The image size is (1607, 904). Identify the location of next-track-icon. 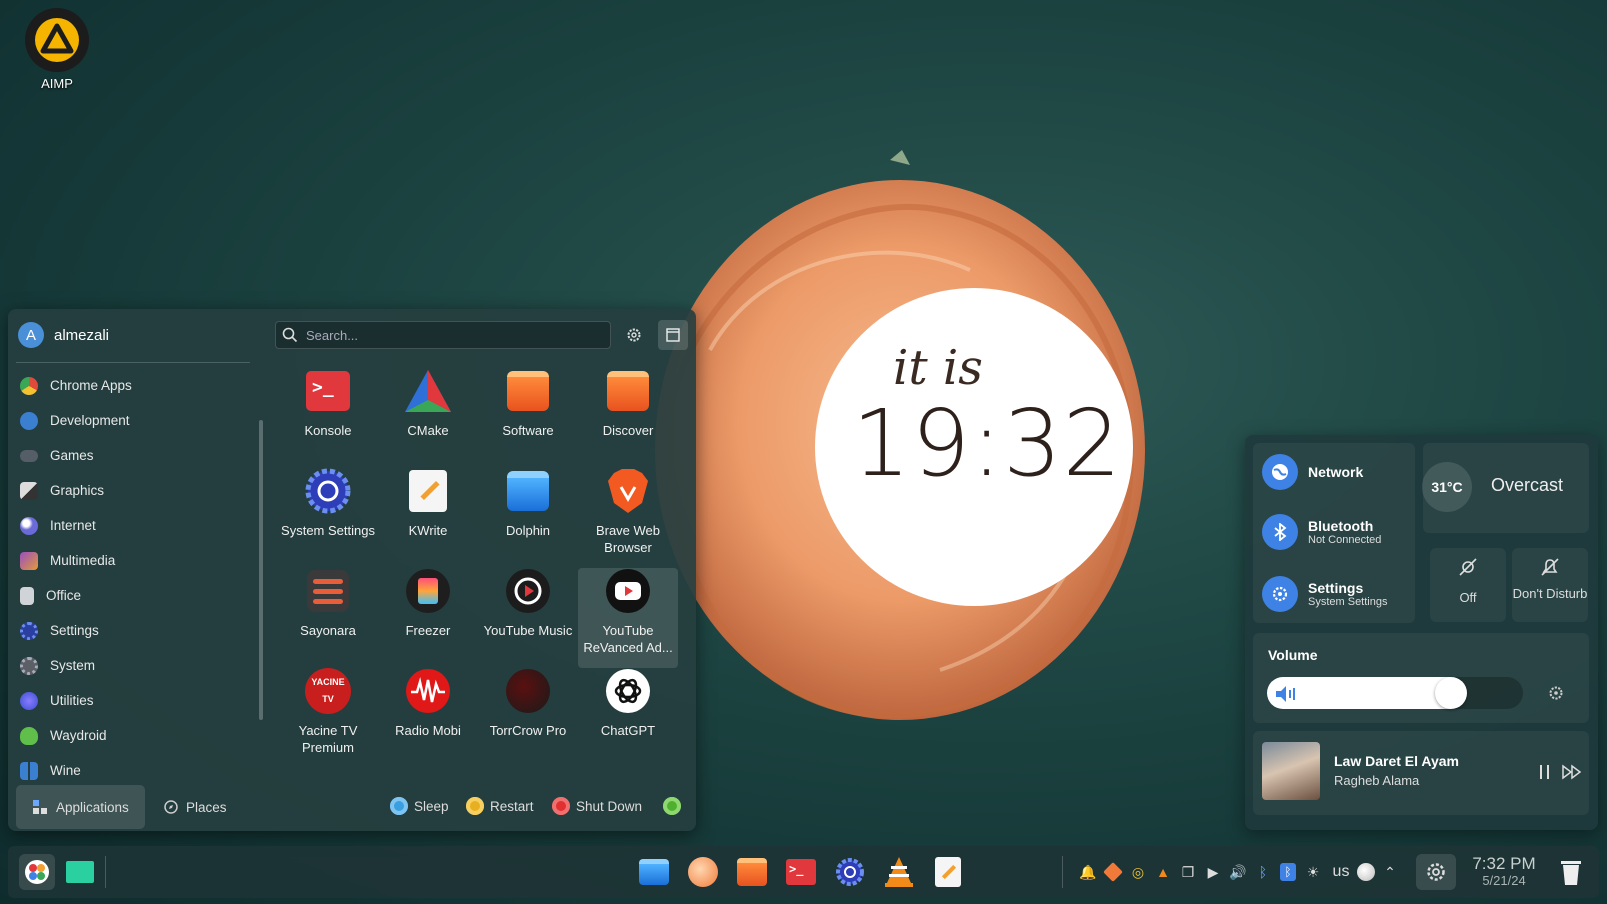
(1572, 772).